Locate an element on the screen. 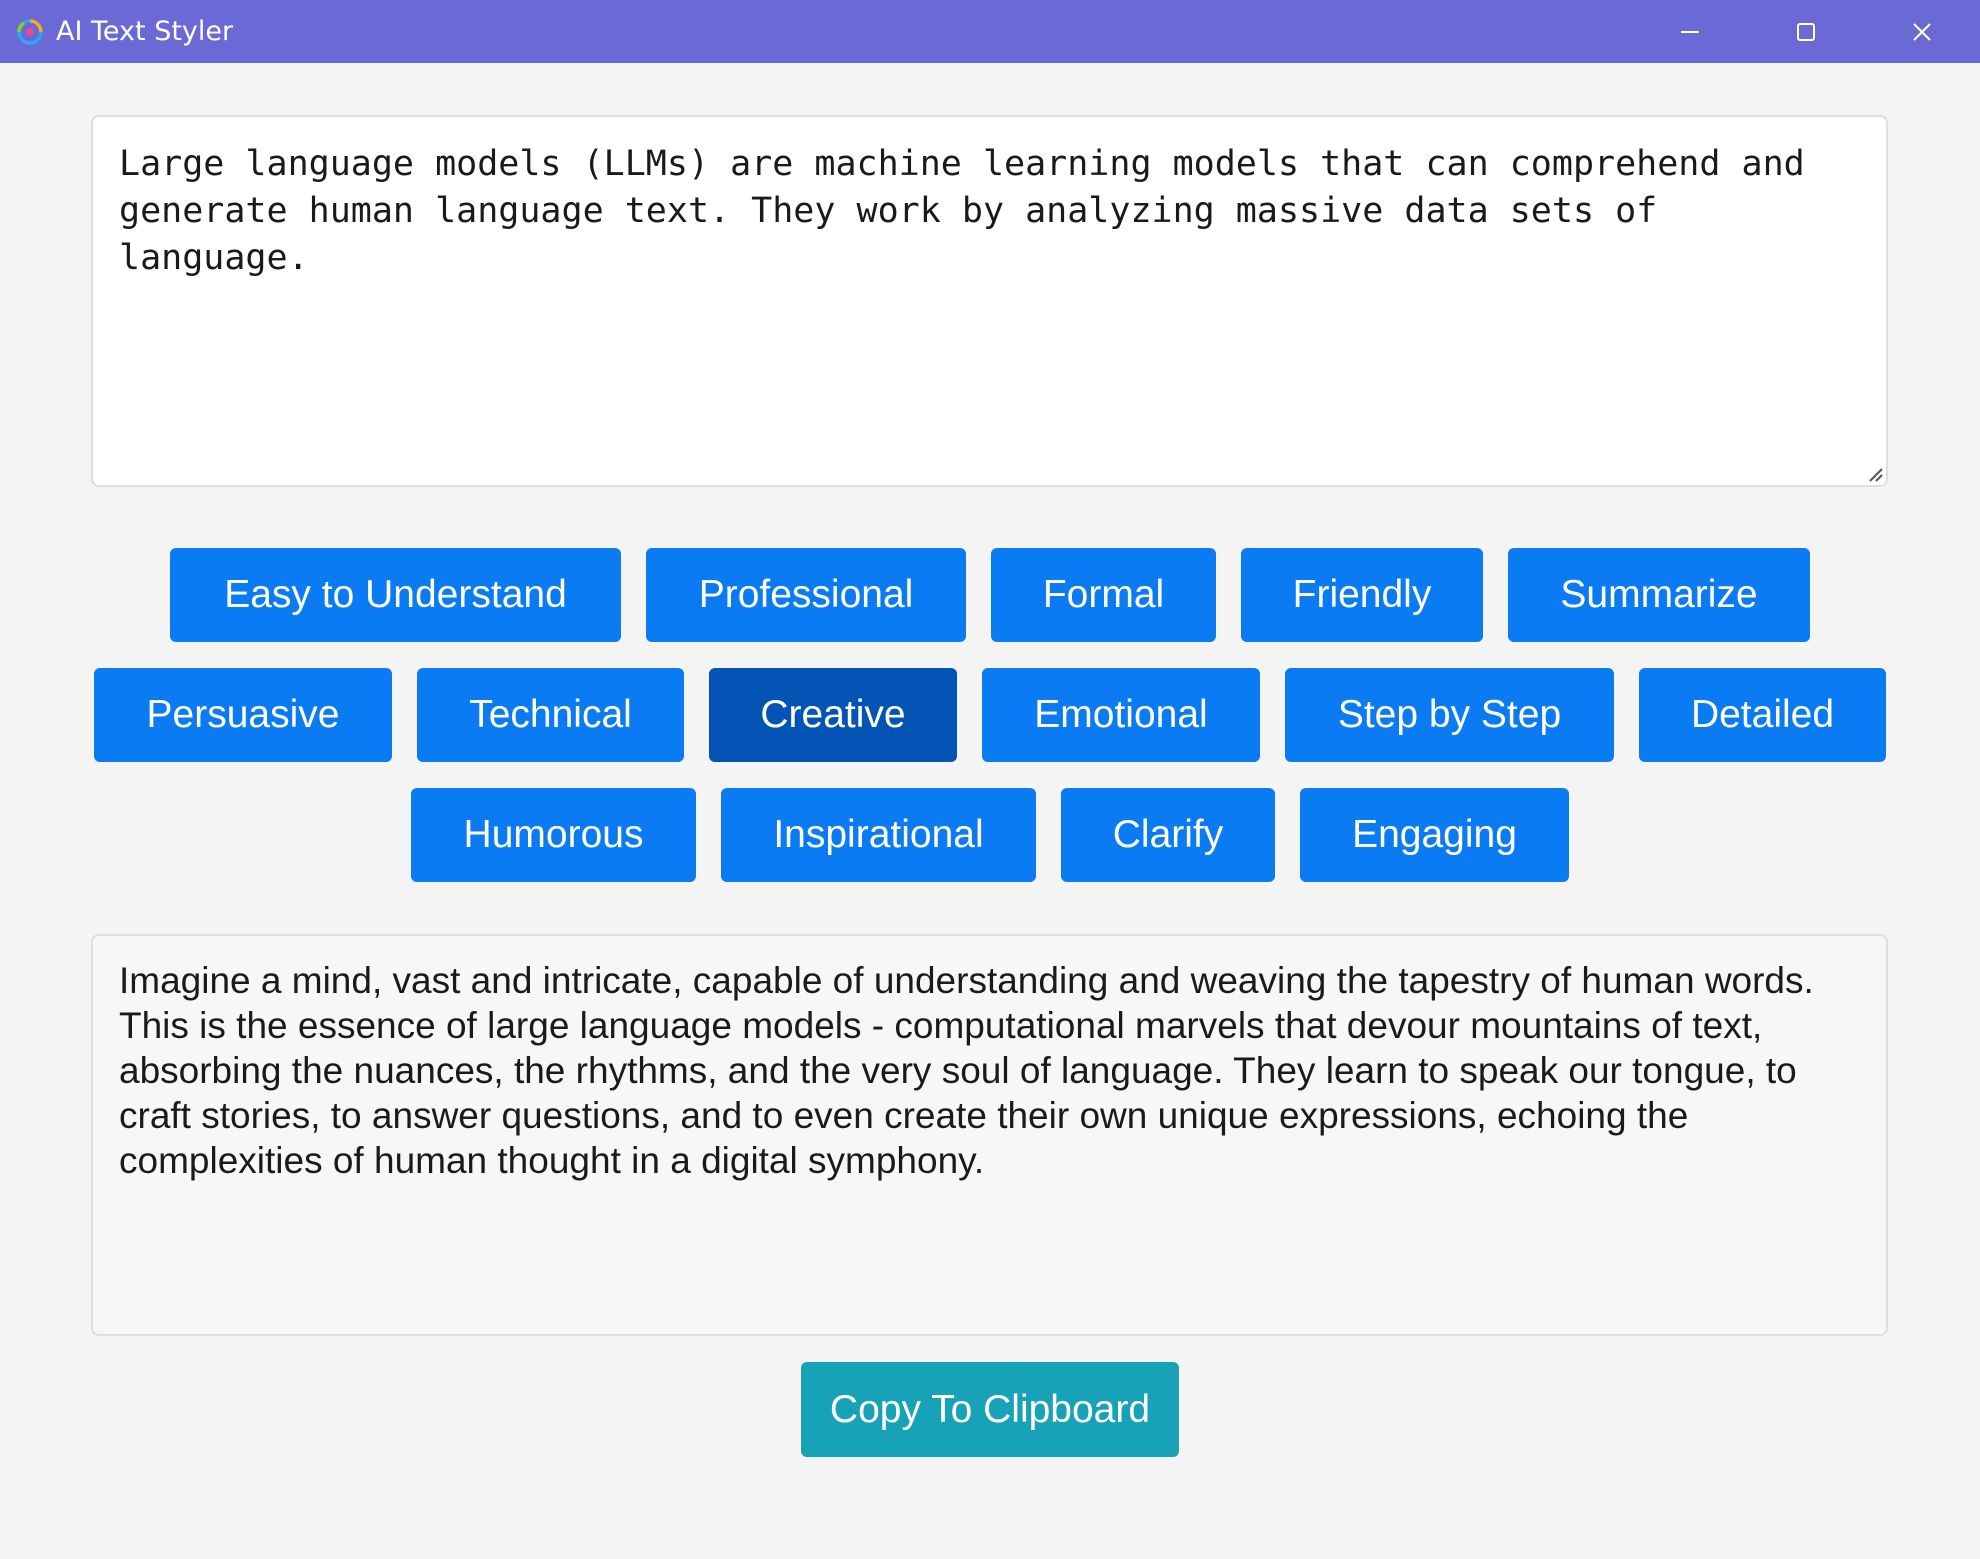  close-icon is located at coordinates (1922, 31).